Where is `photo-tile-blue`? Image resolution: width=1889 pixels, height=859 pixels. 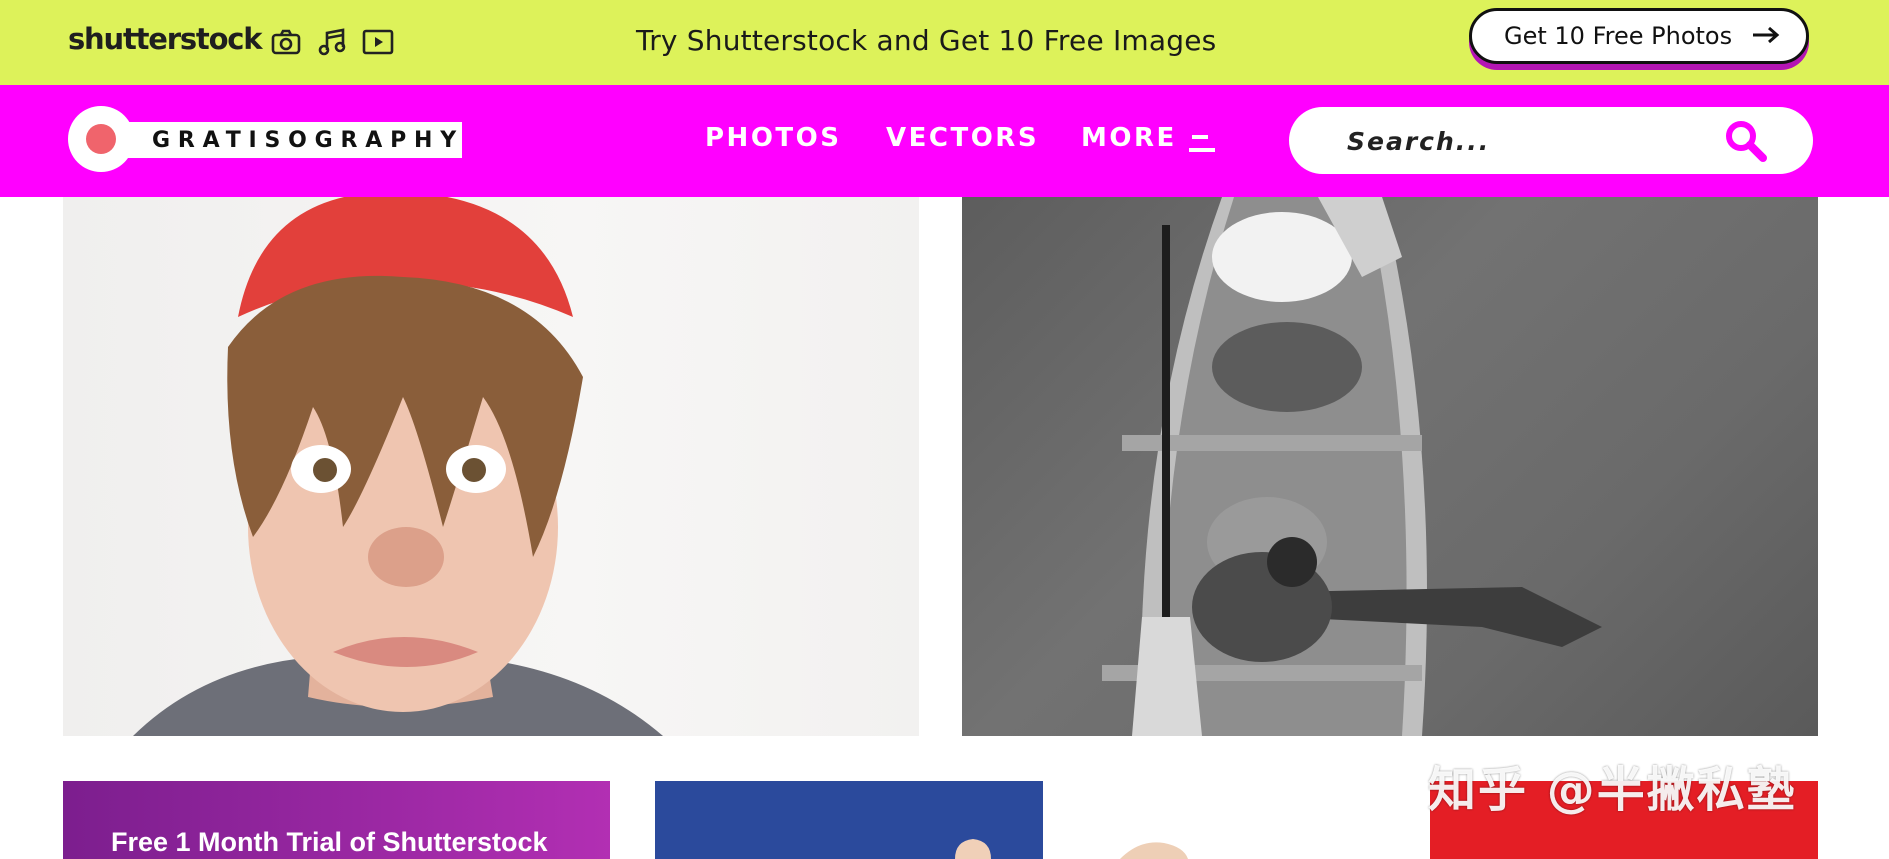 photo-tile-blue is located at coordinates (849, 820).